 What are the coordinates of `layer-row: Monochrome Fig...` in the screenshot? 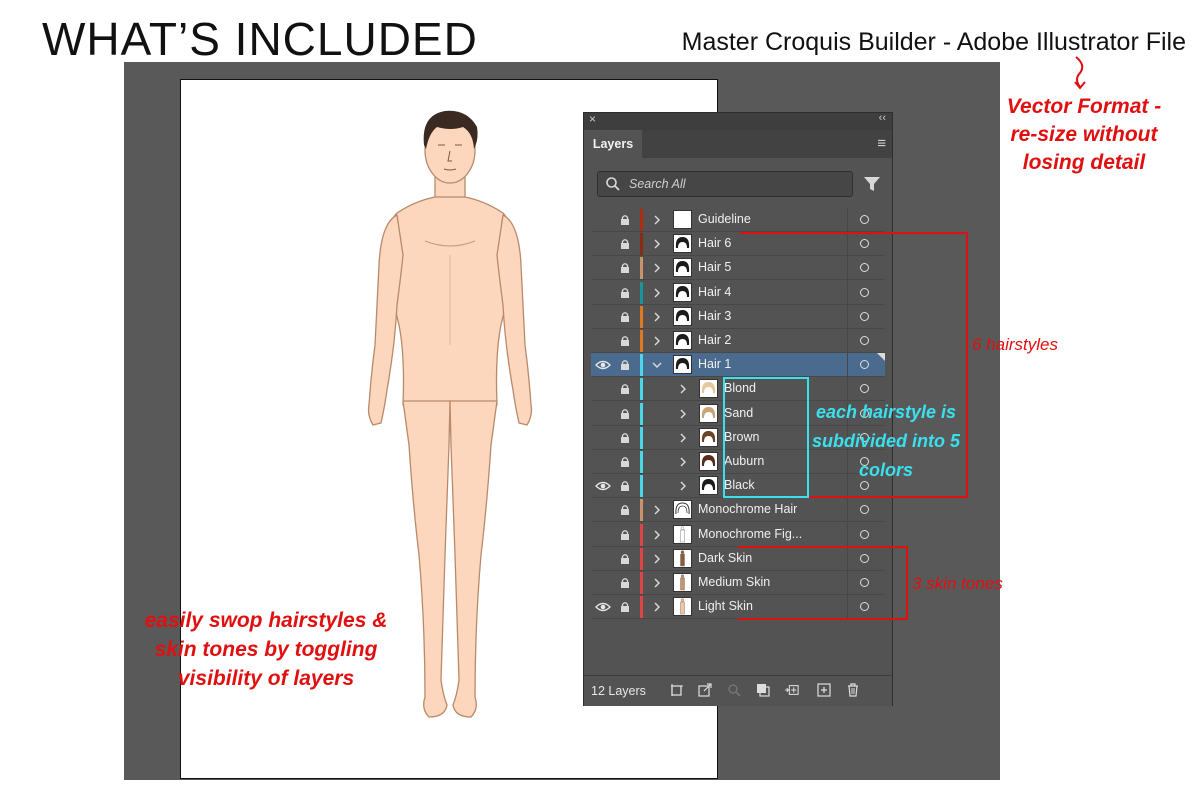 It's located at (738, 534).